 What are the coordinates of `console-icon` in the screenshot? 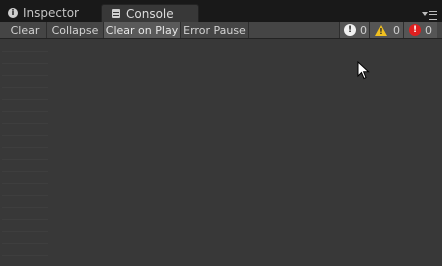 It's located at (116, 13).